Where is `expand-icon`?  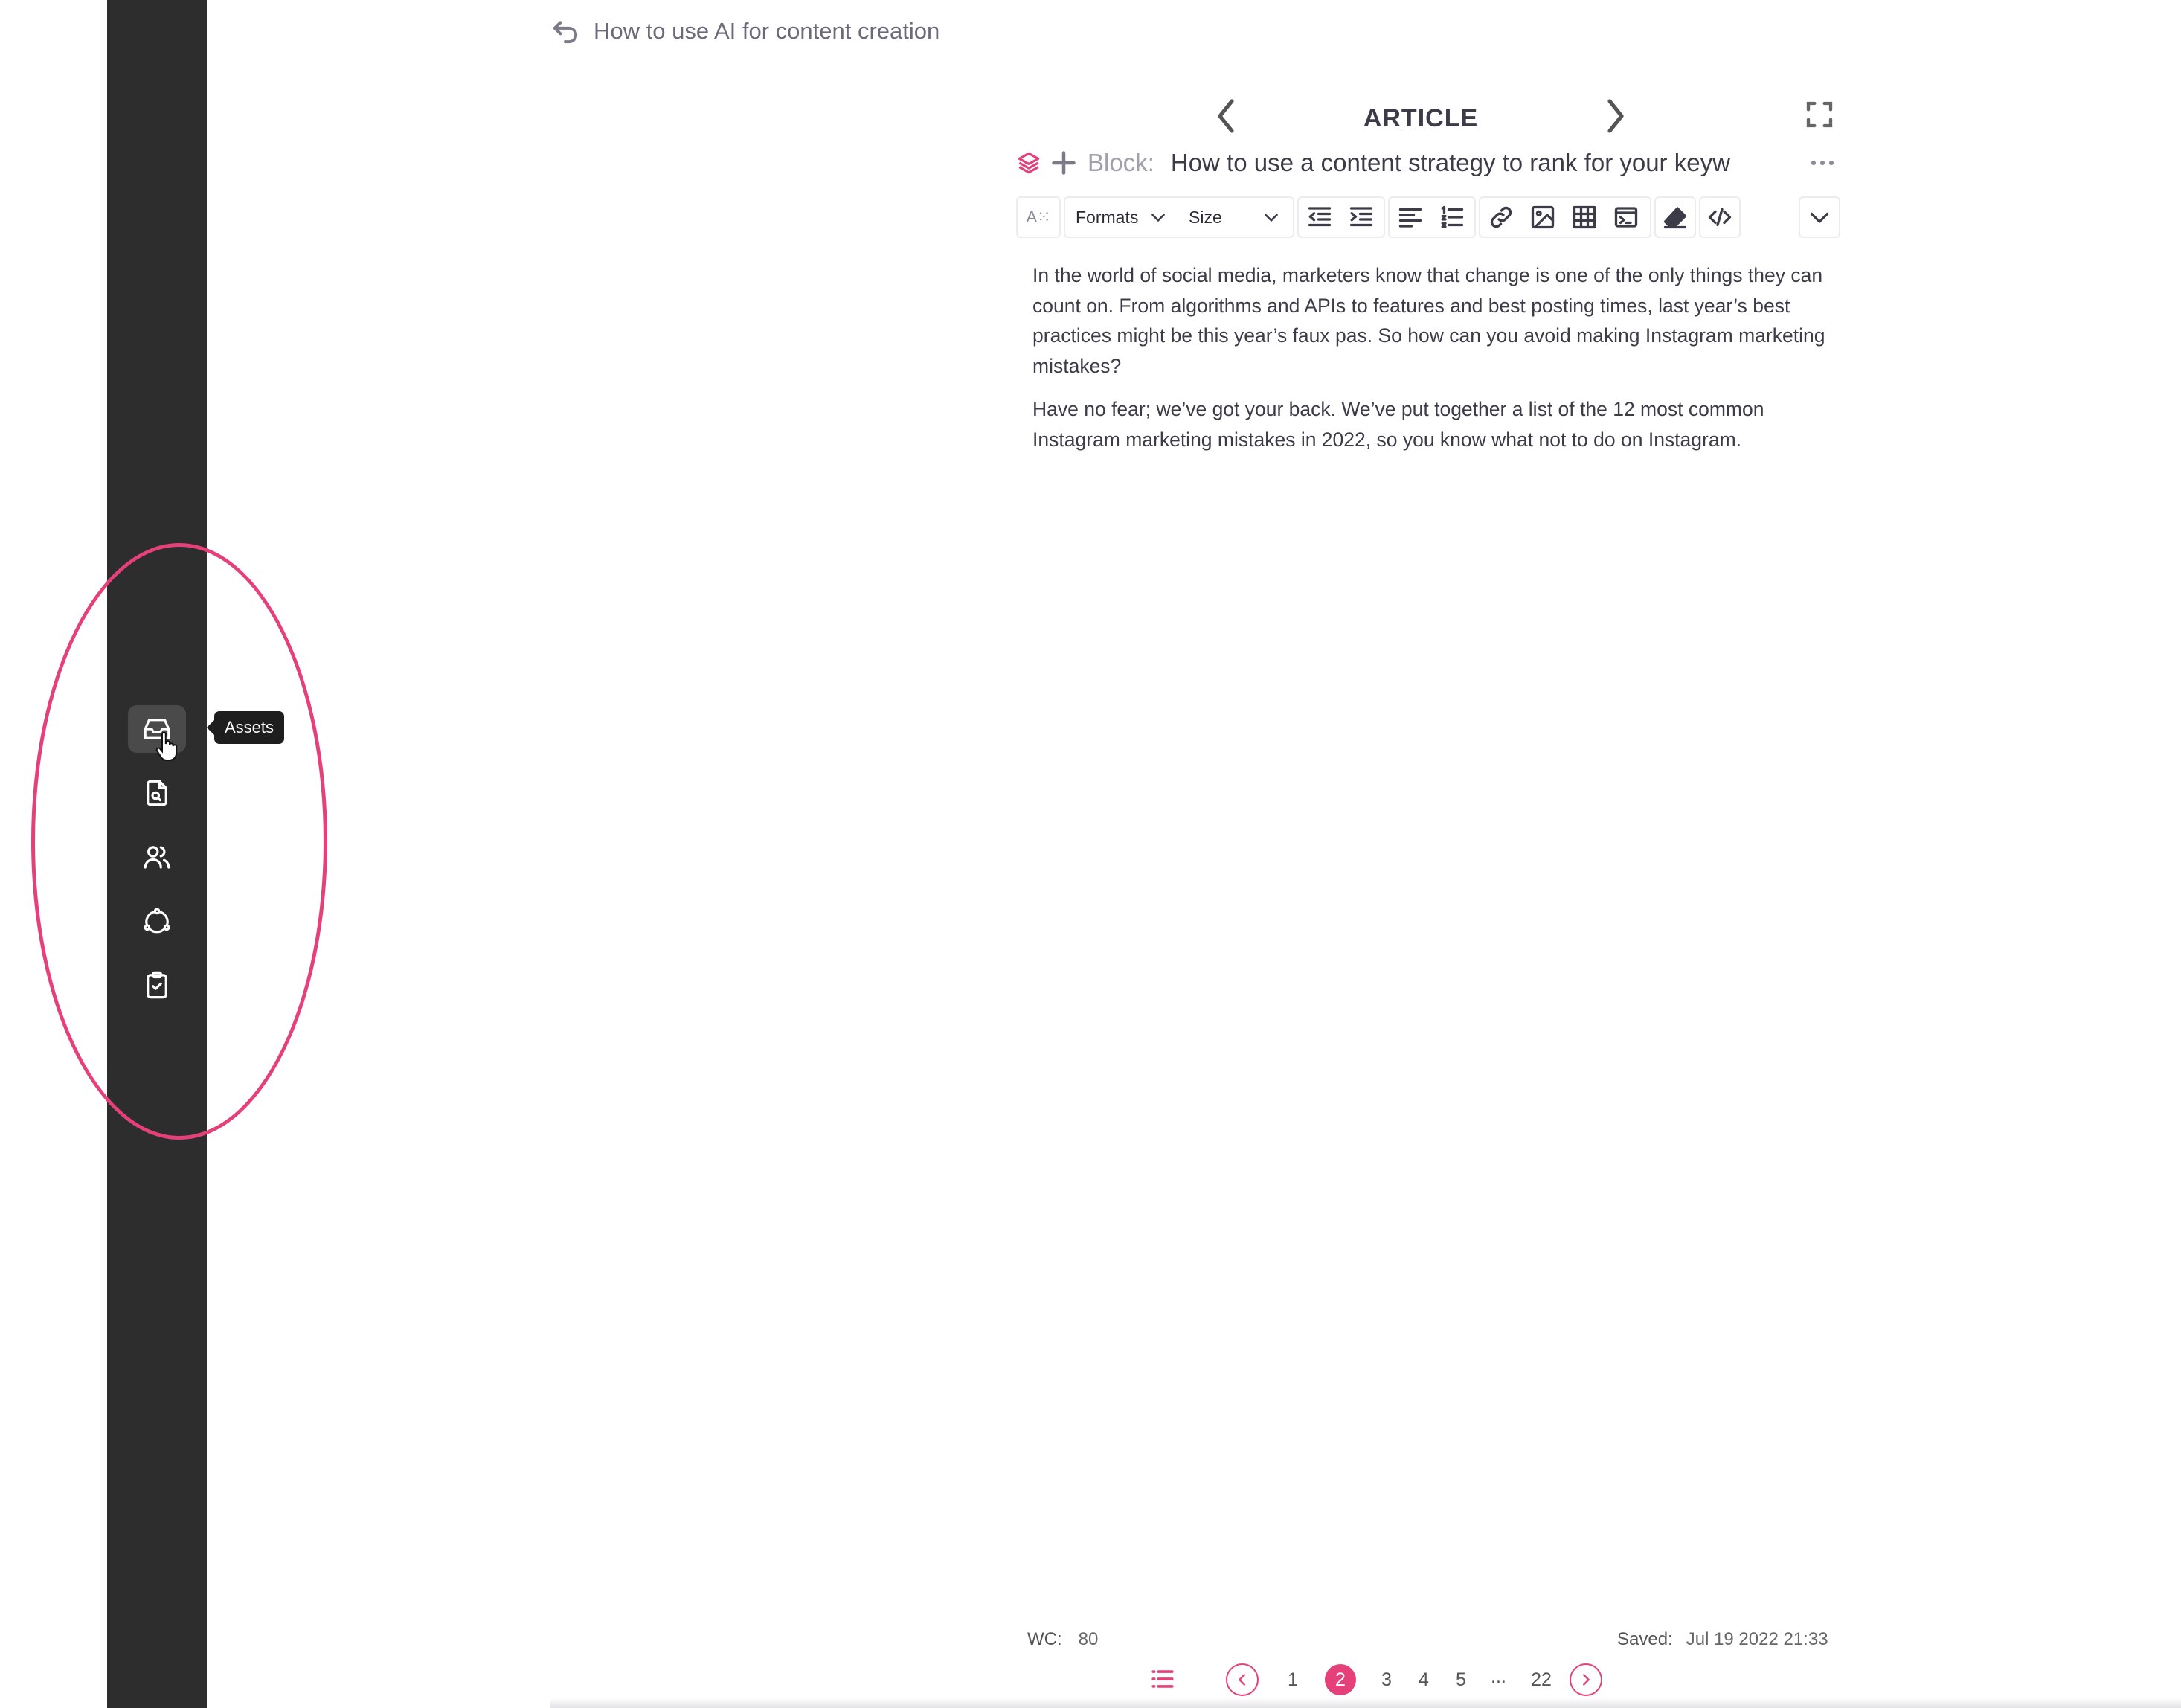 expand-icon is located at coordinates (1819, 114).